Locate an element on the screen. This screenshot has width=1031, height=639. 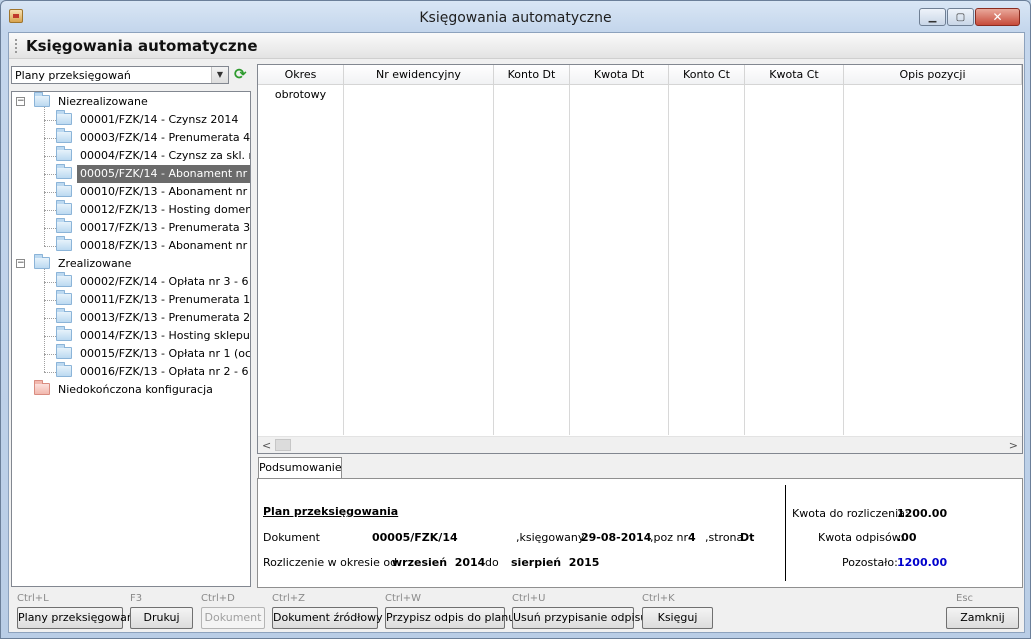
close-button: ✕ is located at coordinates (997, 17).